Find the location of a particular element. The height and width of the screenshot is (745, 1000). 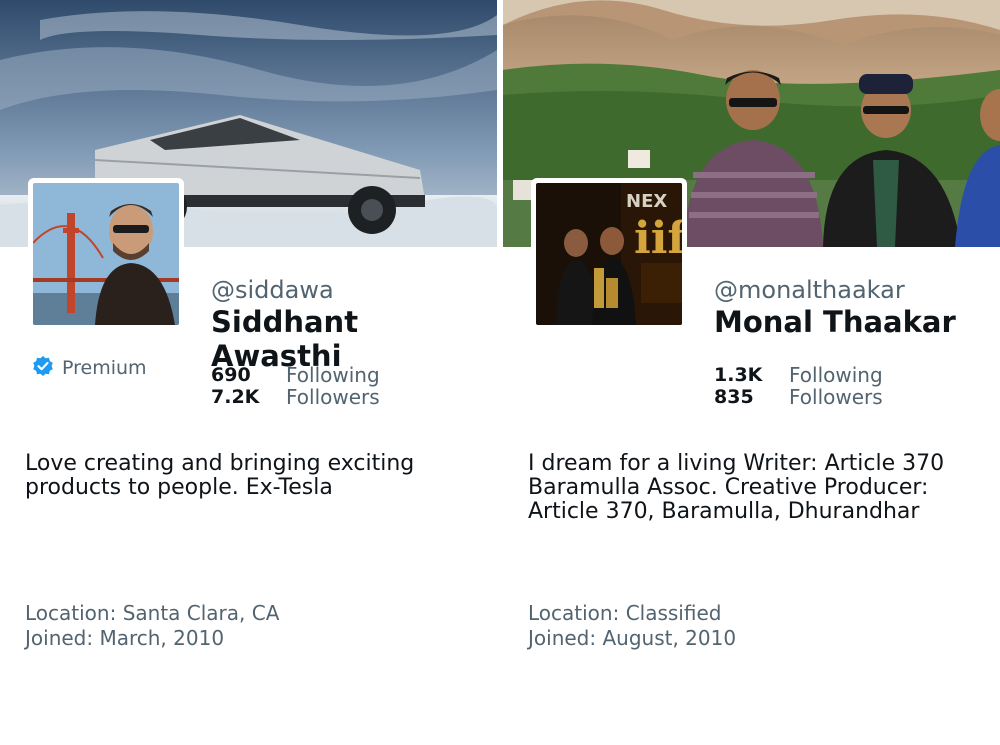

profile-display-name: Monal Thaakar is located at coordinates (835, 322).